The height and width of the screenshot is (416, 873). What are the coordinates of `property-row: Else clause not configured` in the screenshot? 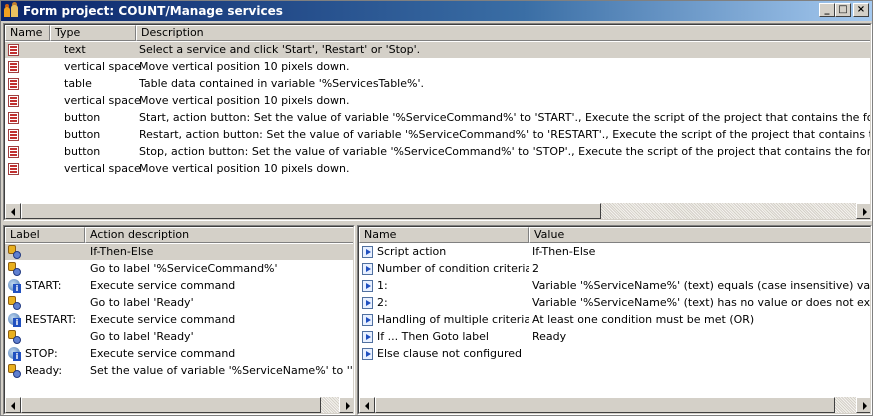 It's located at (614, 354).